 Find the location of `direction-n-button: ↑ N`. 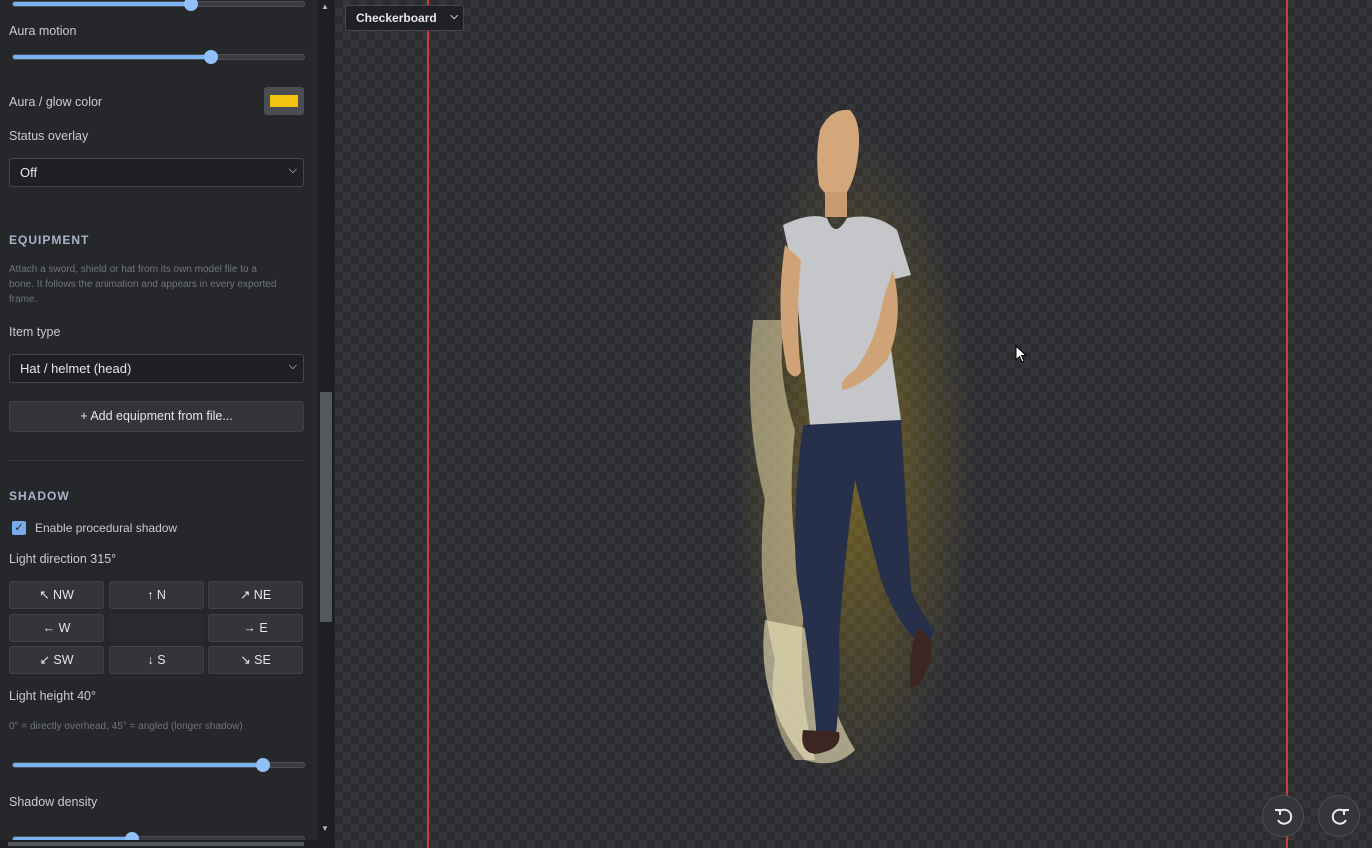

direction-n-button: ↑ N is located at coordinates (156, 595).